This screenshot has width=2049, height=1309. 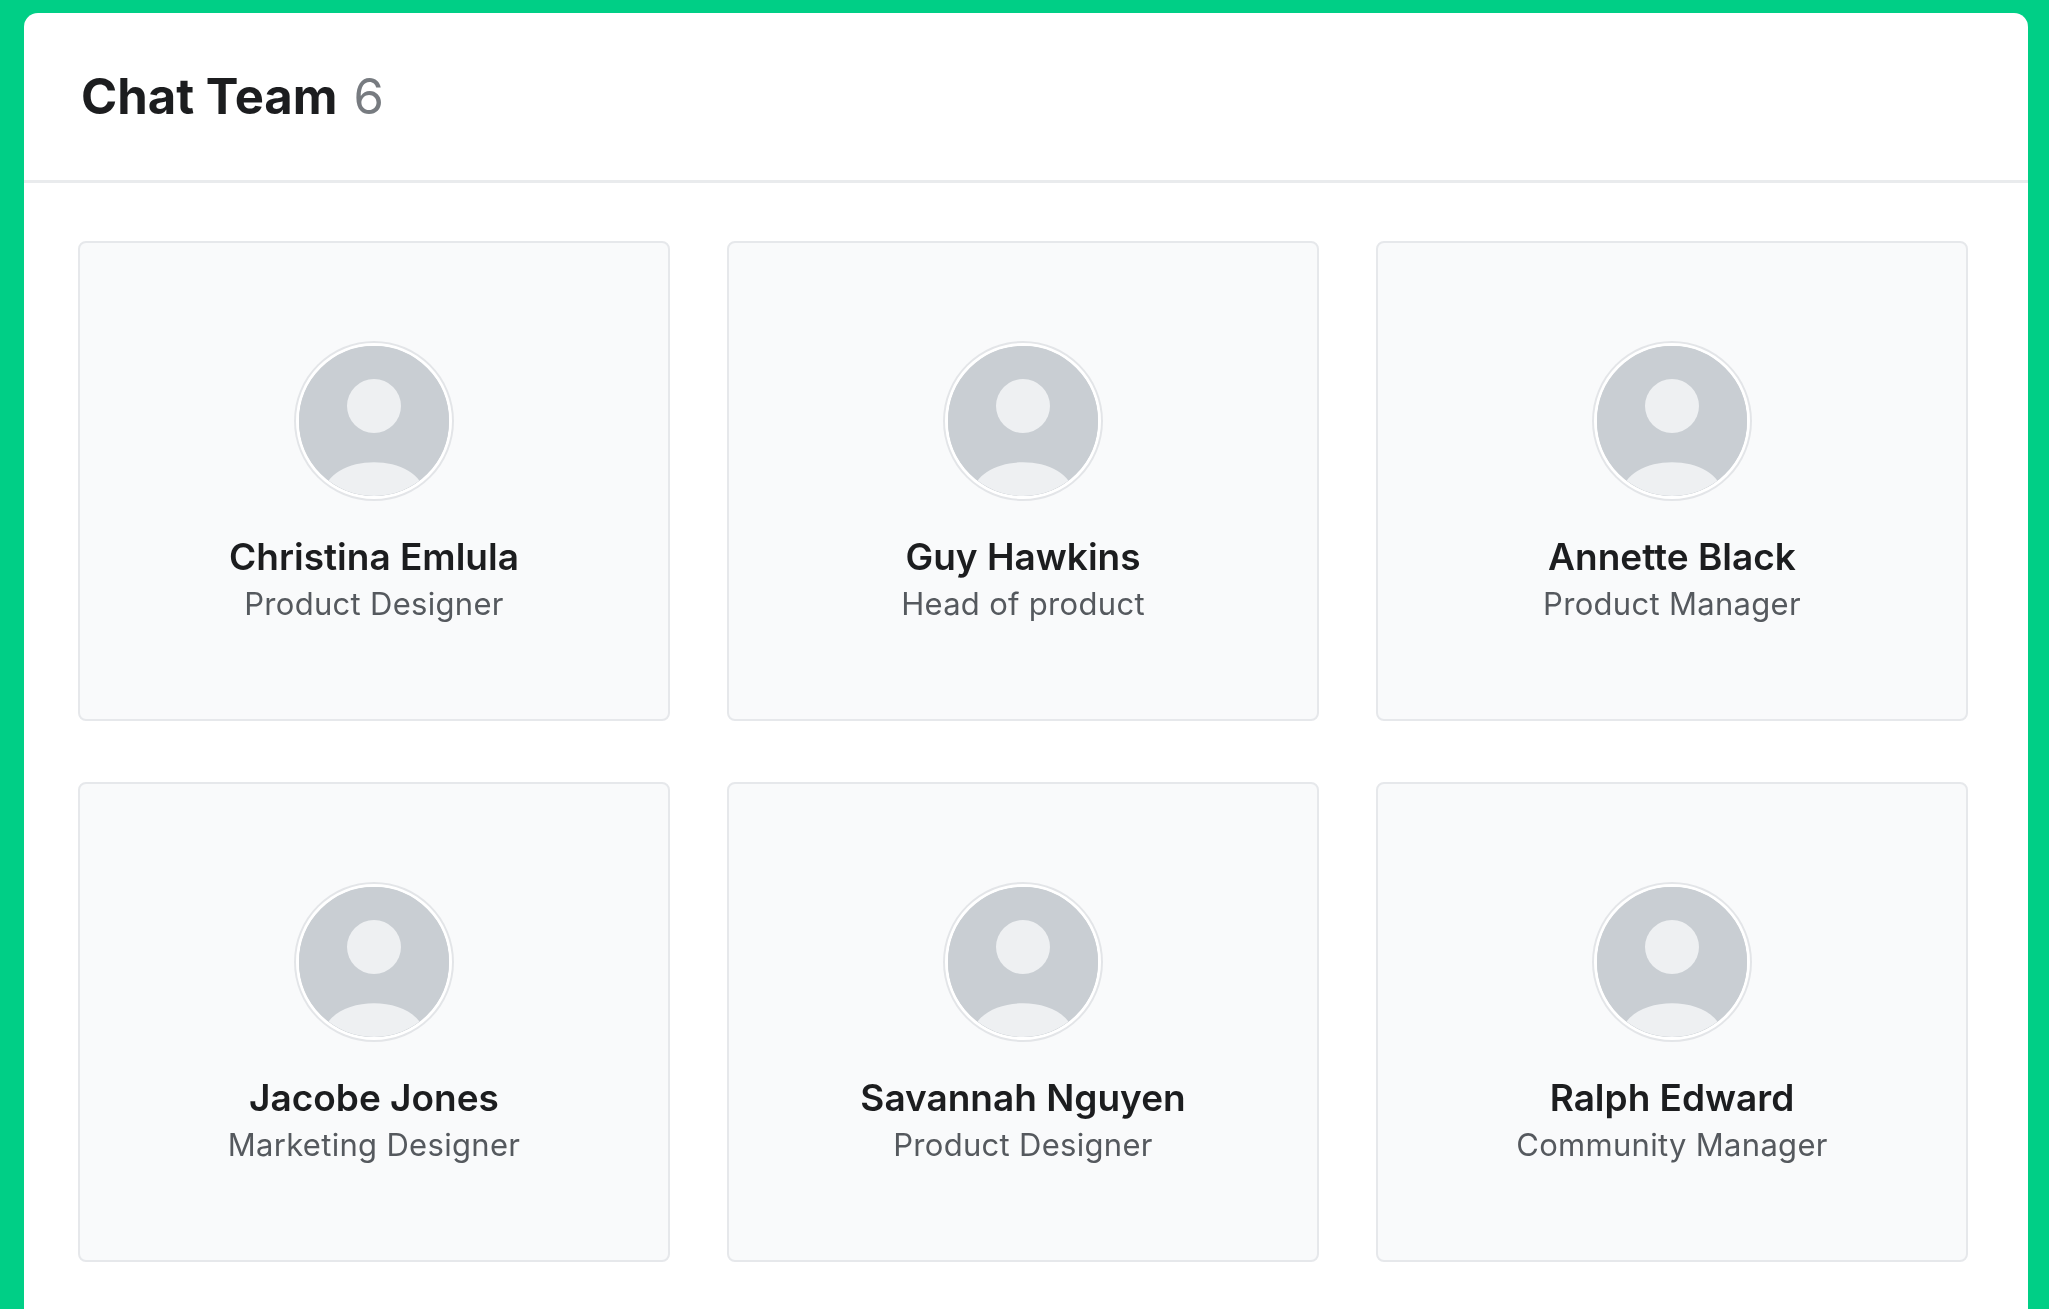 What do you see at coordinates (1672, 481) in the screenshot?
I see `member-card: Annette Black Product Manager` at bounding box center [1672, 481].